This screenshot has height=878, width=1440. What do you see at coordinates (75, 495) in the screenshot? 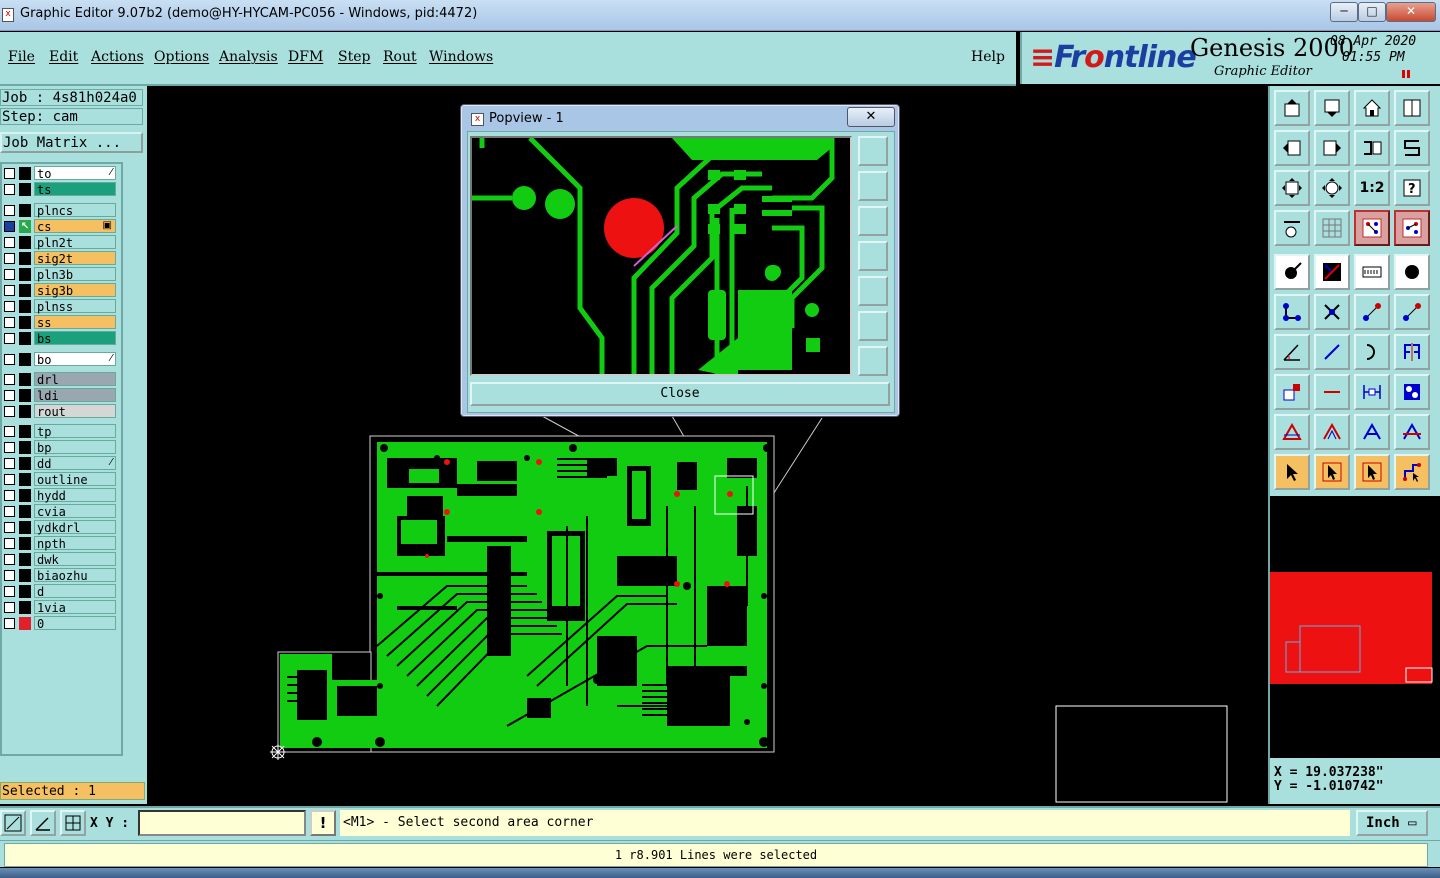
I see `layer-name: hydd` at bounding box center [75, 495].